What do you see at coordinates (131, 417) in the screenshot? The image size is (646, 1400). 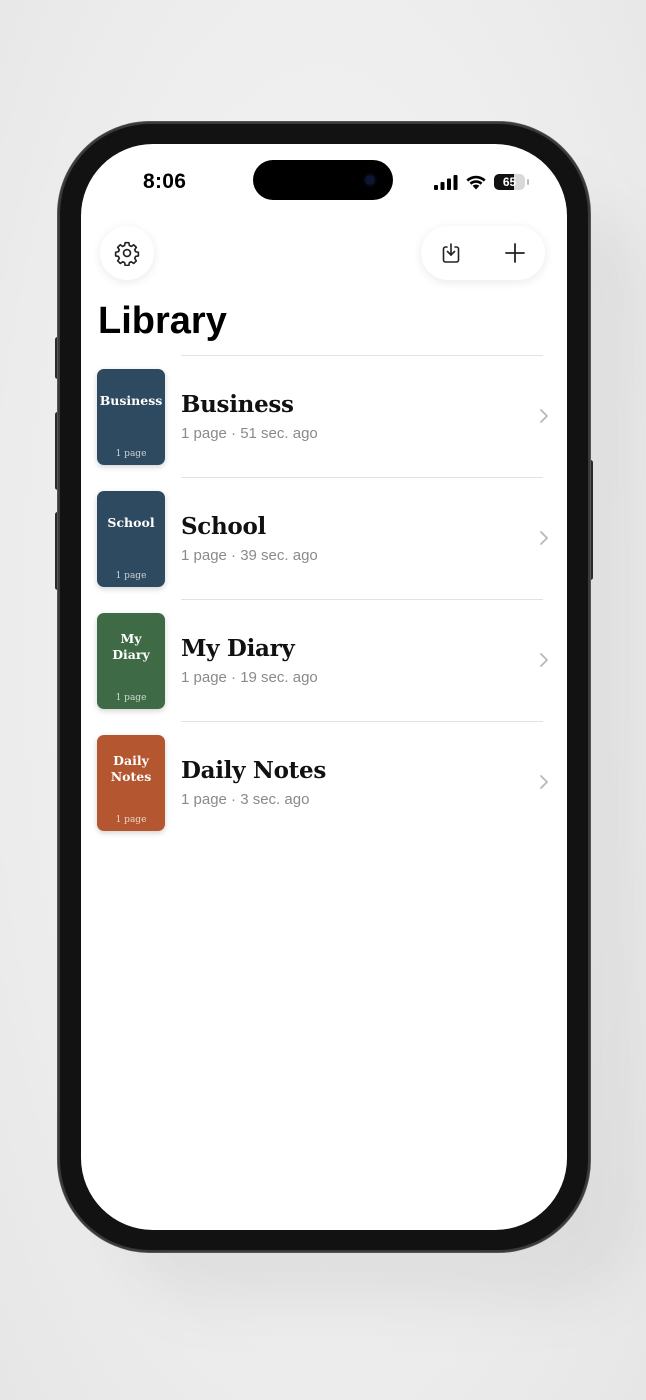 I see `notebook-cover: Business 1 page` at bounding box center [131, 417].